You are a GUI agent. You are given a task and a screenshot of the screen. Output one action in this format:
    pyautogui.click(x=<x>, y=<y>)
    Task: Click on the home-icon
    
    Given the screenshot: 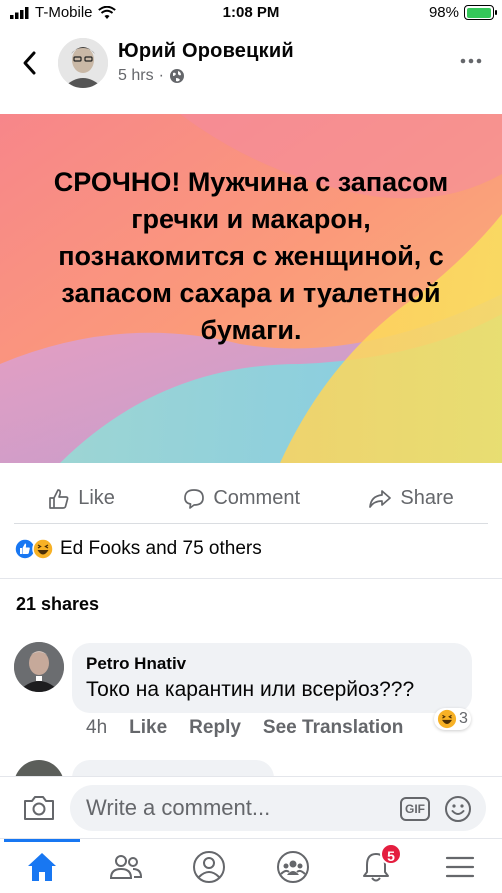 What is the action you would take?
    pyautogui.click(x=42, y=867)
    